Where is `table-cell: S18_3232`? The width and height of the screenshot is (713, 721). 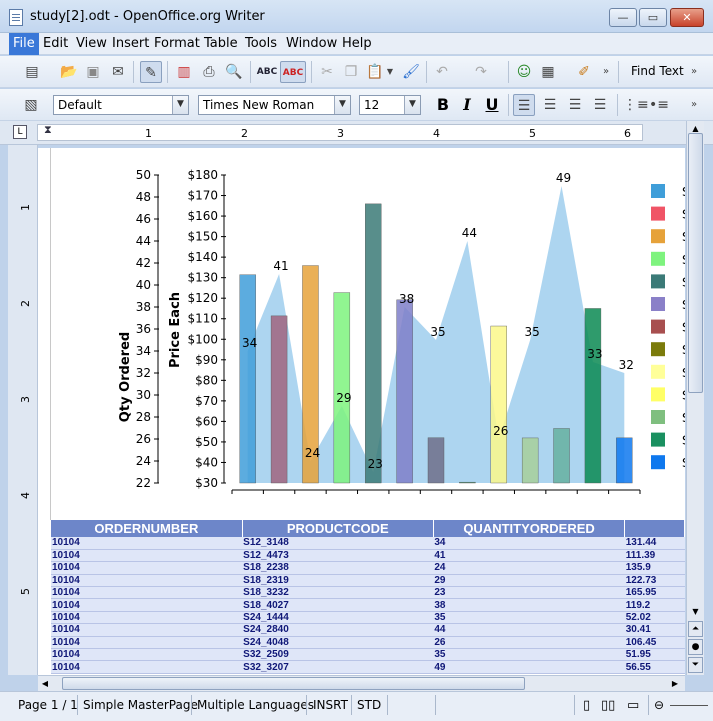
table-cell: S18_3232 is located at coordinates (338, 593).